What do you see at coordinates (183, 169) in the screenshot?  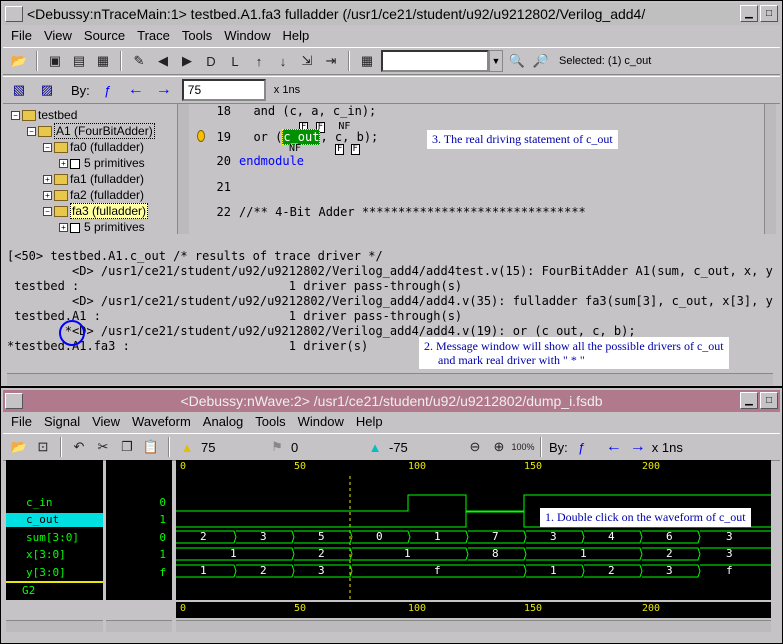 I see `tree-scrollbar` at bounding box center [183, 169].